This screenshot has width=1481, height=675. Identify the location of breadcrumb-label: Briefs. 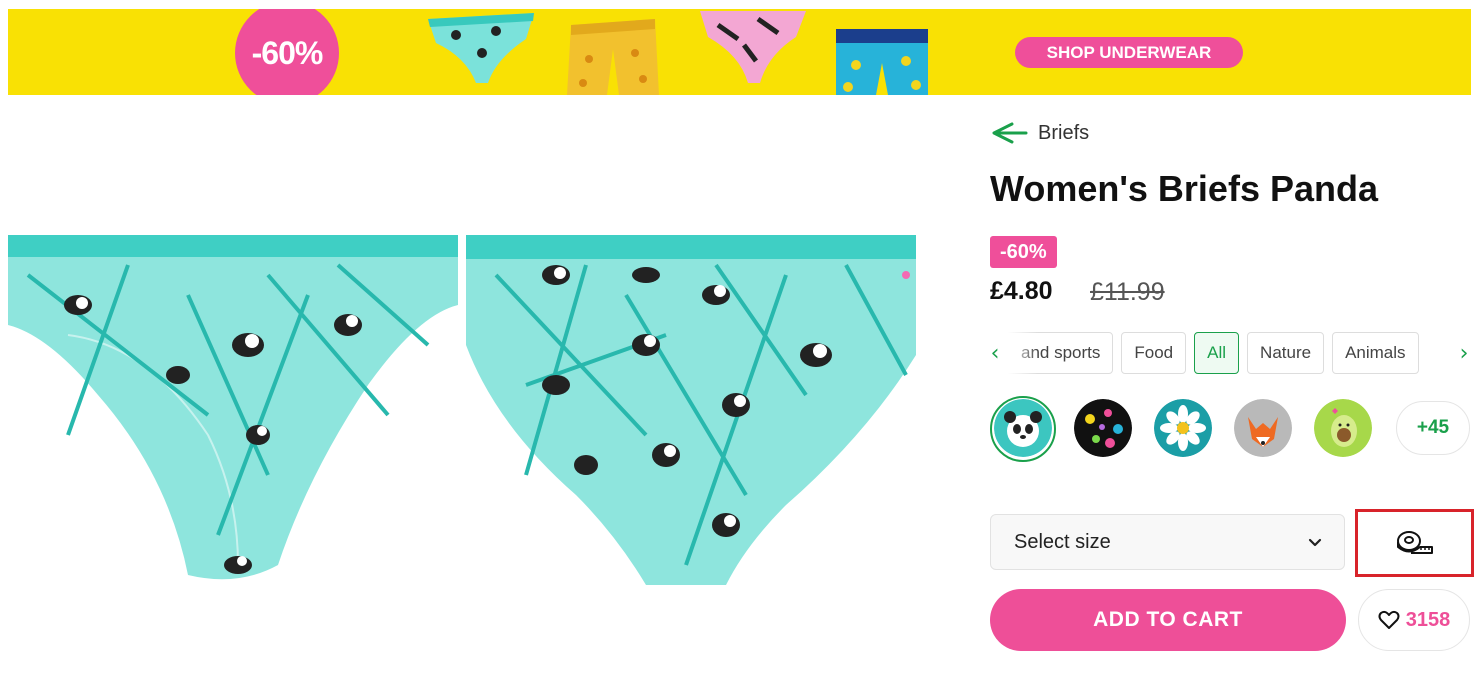
(1064, 132).